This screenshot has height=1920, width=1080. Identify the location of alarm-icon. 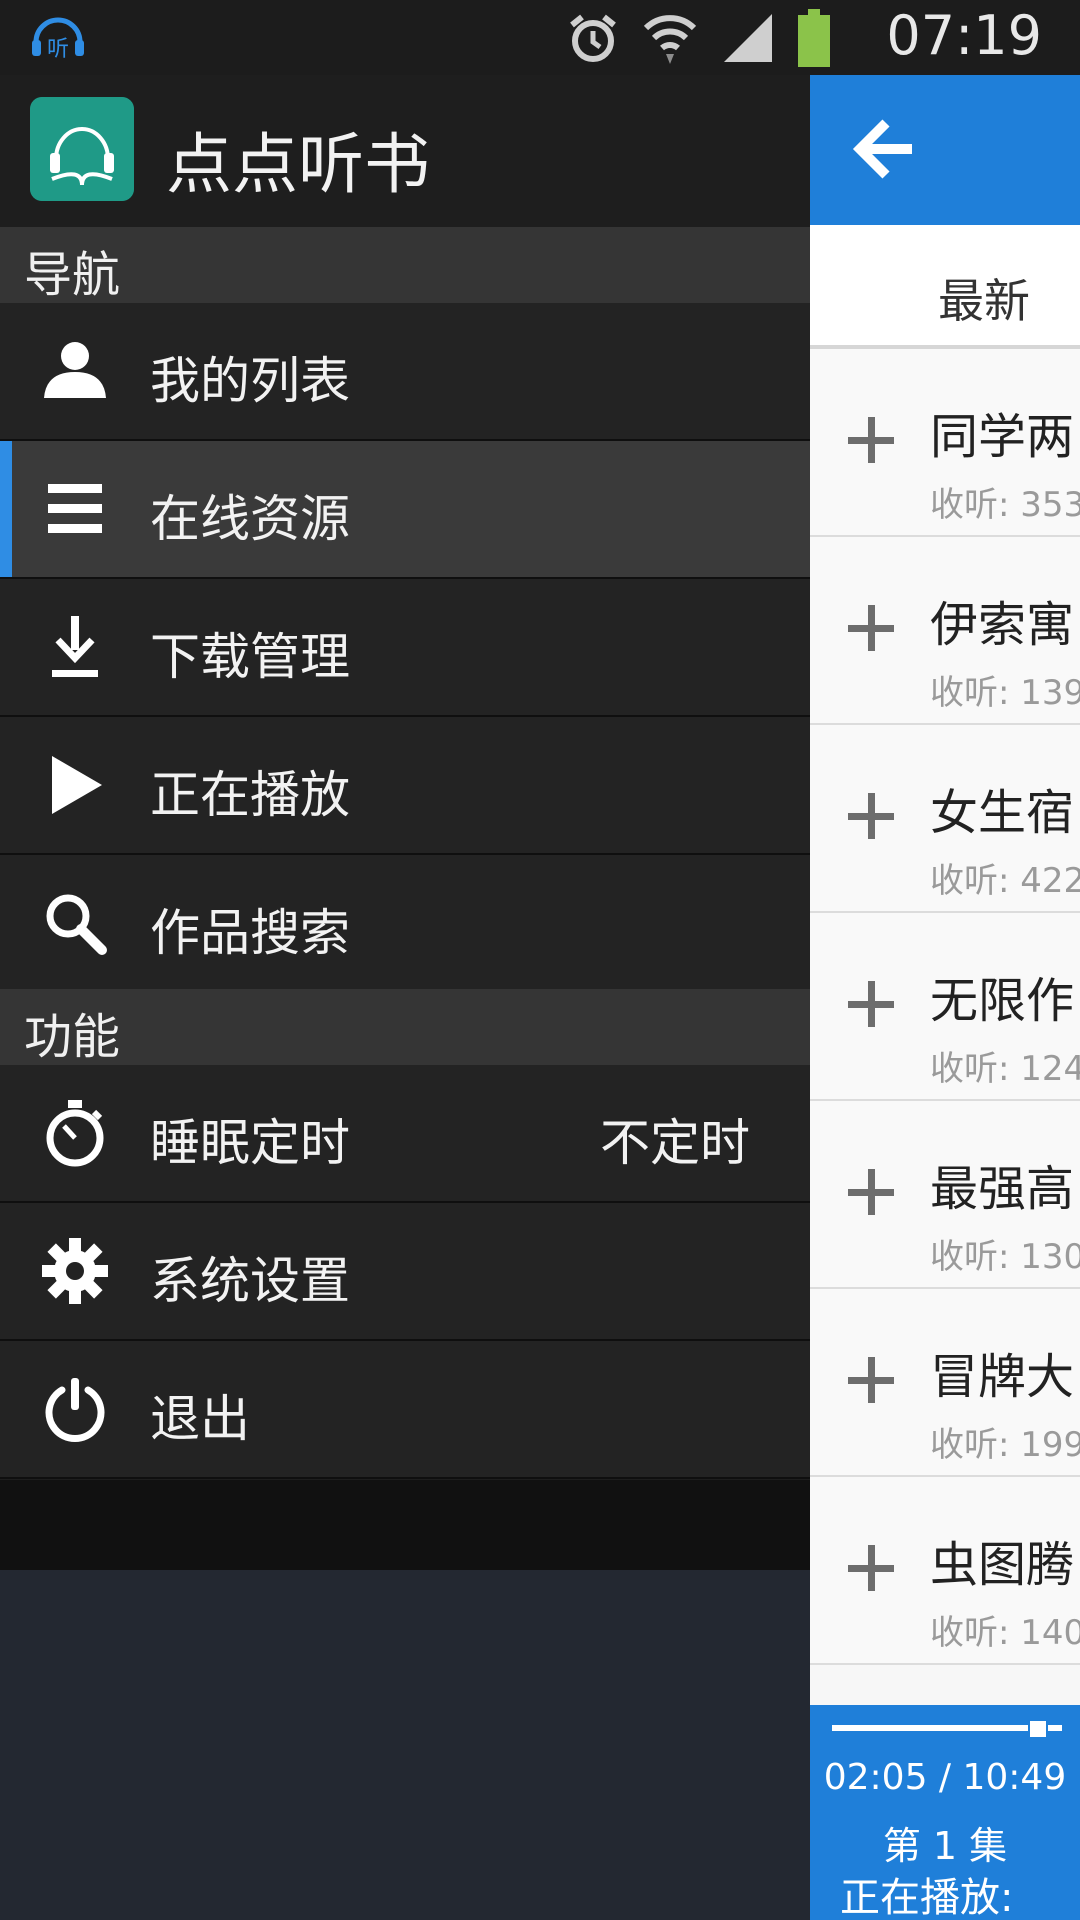
(593, 38).